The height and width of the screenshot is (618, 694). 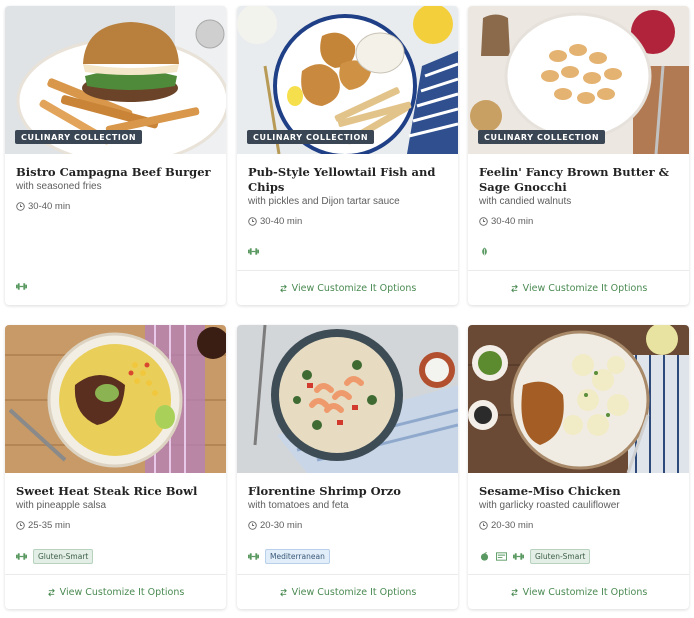 I want to click on recipe-title: Bistro Campagna Beef Burger, so click(x=115, y=172).